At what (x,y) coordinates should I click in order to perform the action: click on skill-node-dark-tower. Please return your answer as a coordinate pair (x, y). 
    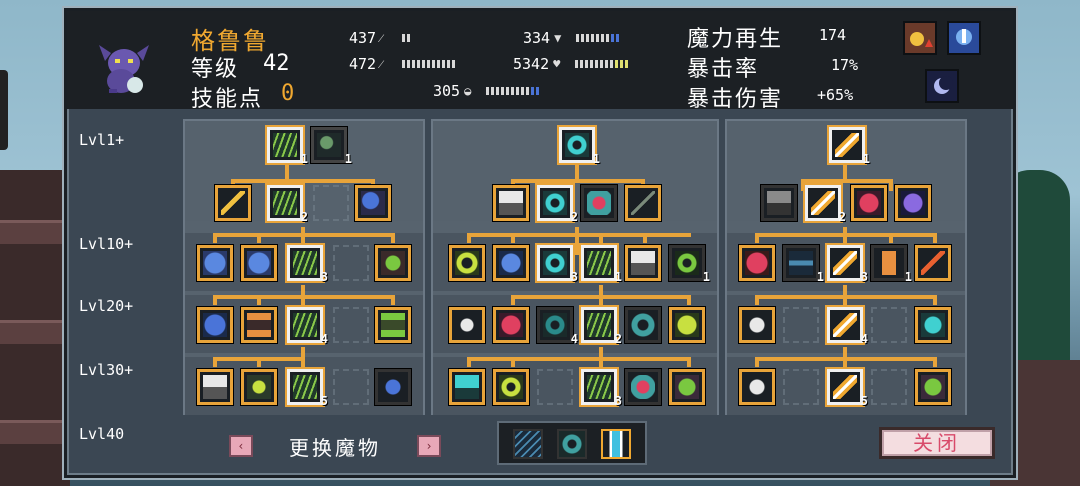
    Looking at the image, I should click on (779, 203).